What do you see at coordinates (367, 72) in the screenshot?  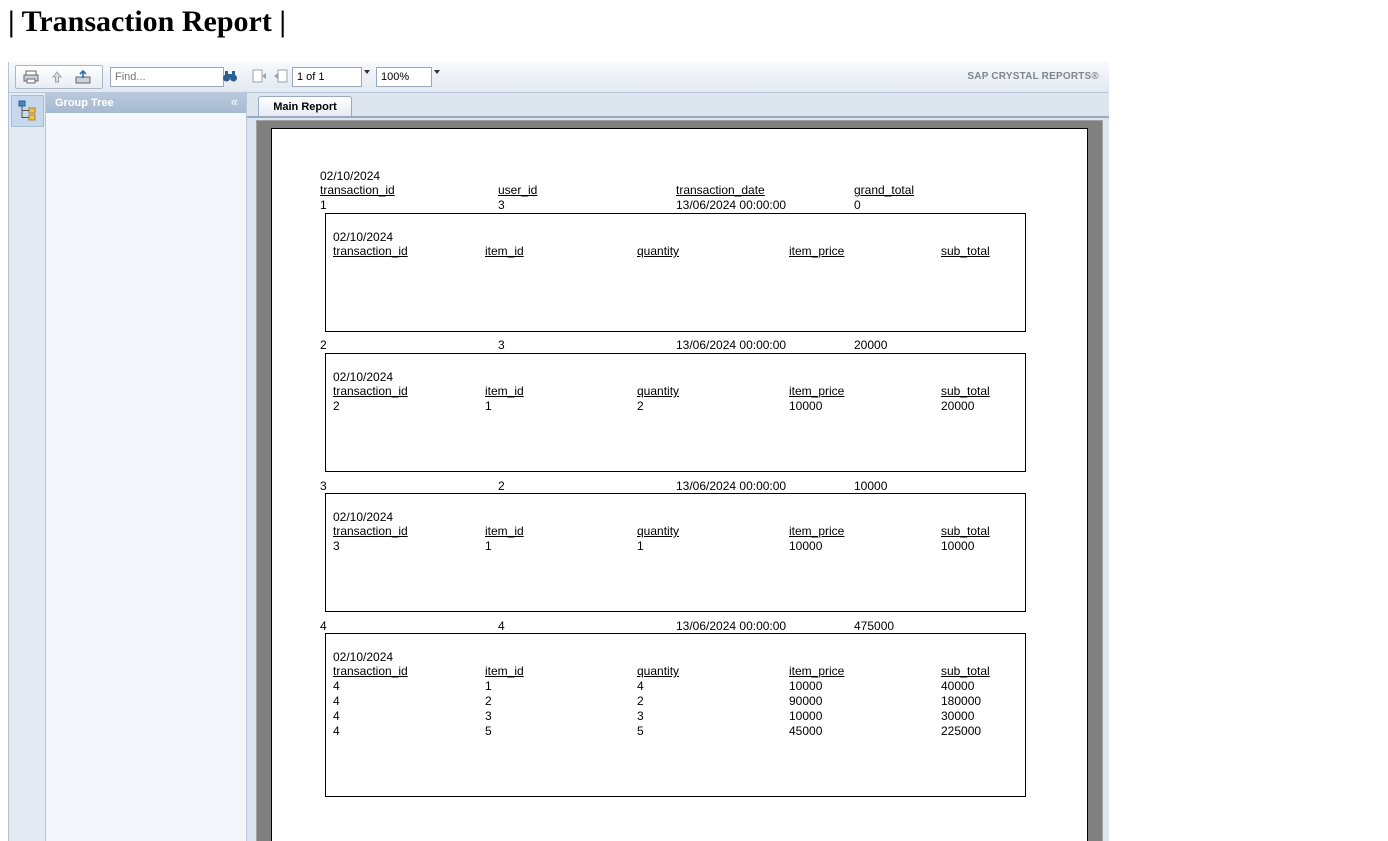 I see `page-dropdown-arrow-icon` at bounding box center [367, 72].